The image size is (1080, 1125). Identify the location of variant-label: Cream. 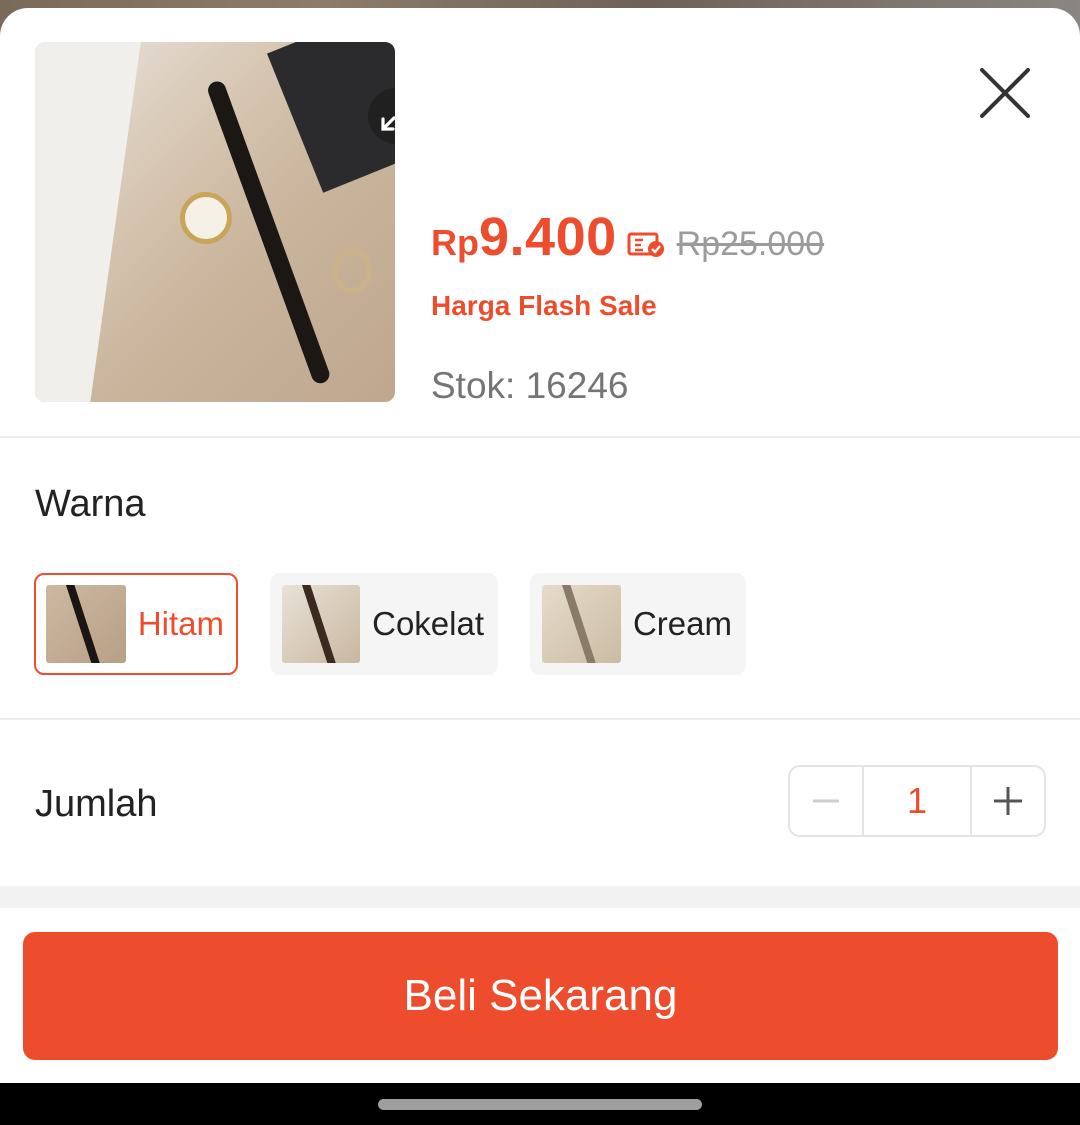
(682, 623).